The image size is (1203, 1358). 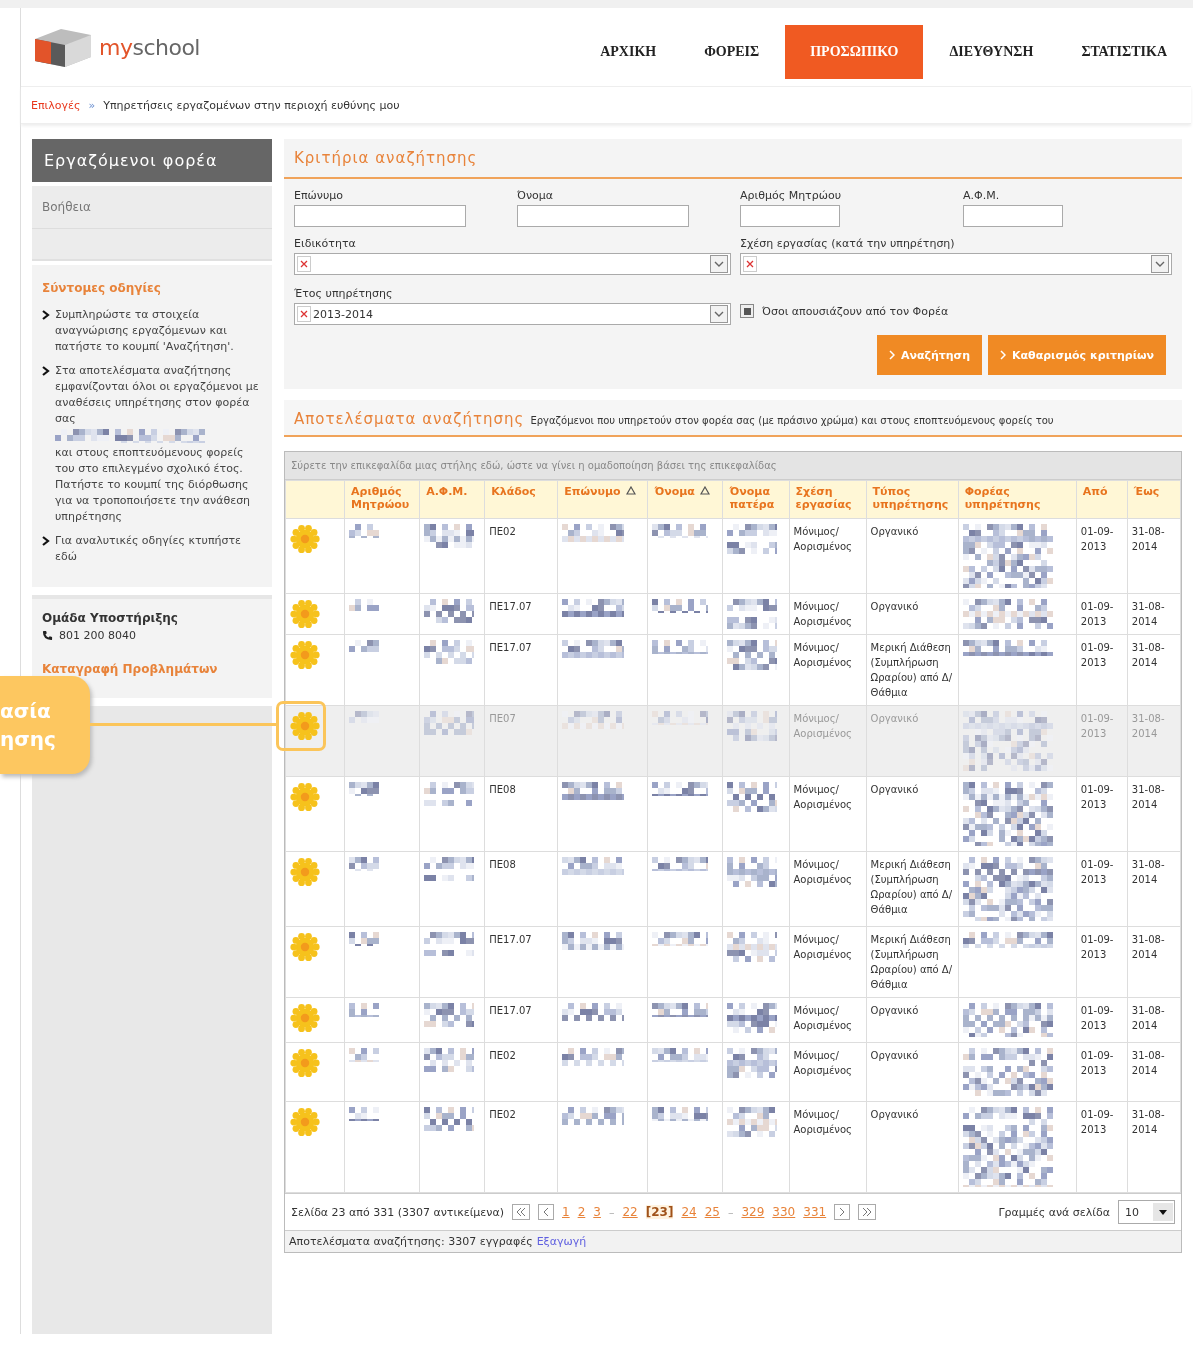 I want to click on phone-number: 801 200 8040, so click(x=97, y=635).